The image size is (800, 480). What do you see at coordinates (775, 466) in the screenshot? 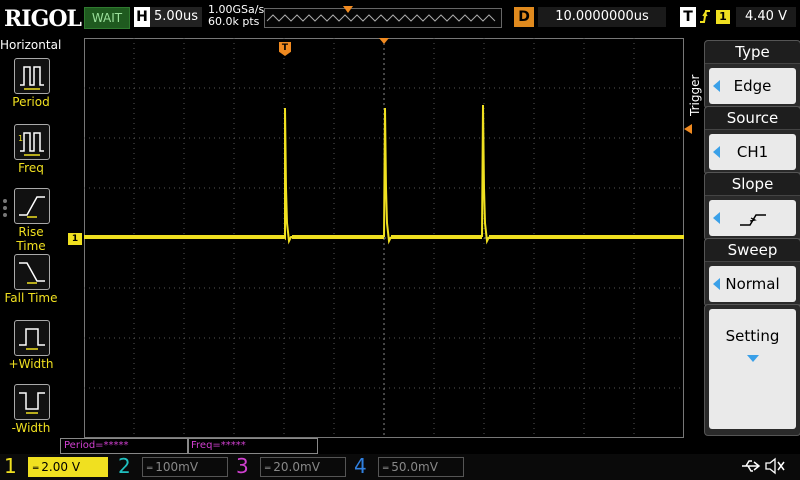
I see `speaker-muted-icon` at bounding box center [775, 466].